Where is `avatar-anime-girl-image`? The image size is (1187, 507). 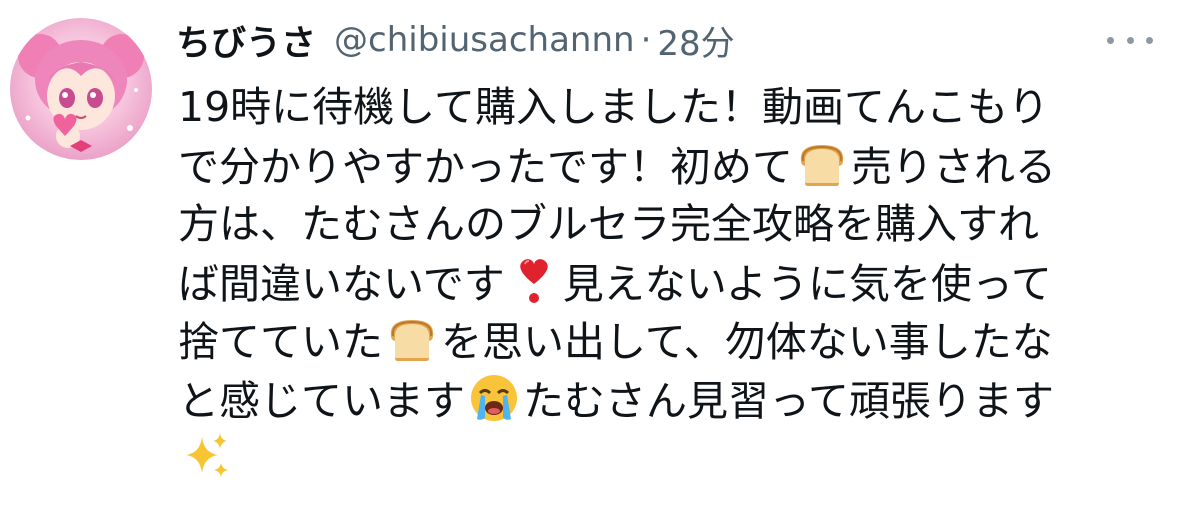
avatar-anime-girl-image is located at coordinates (81, 93).